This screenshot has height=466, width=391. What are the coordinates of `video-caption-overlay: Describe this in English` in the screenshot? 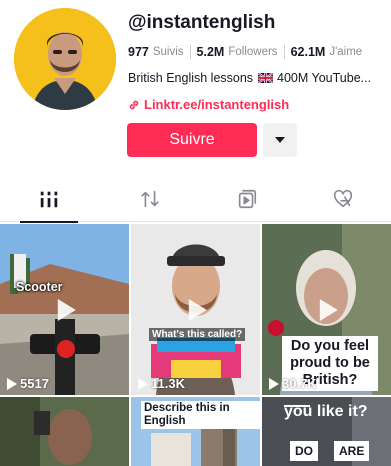 It's located at (200, 415).